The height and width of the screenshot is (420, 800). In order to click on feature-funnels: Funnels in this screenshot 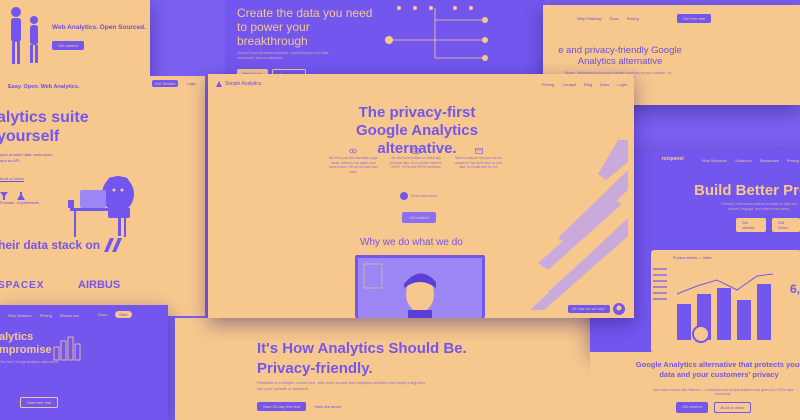, I will do `click(7, 198)`.